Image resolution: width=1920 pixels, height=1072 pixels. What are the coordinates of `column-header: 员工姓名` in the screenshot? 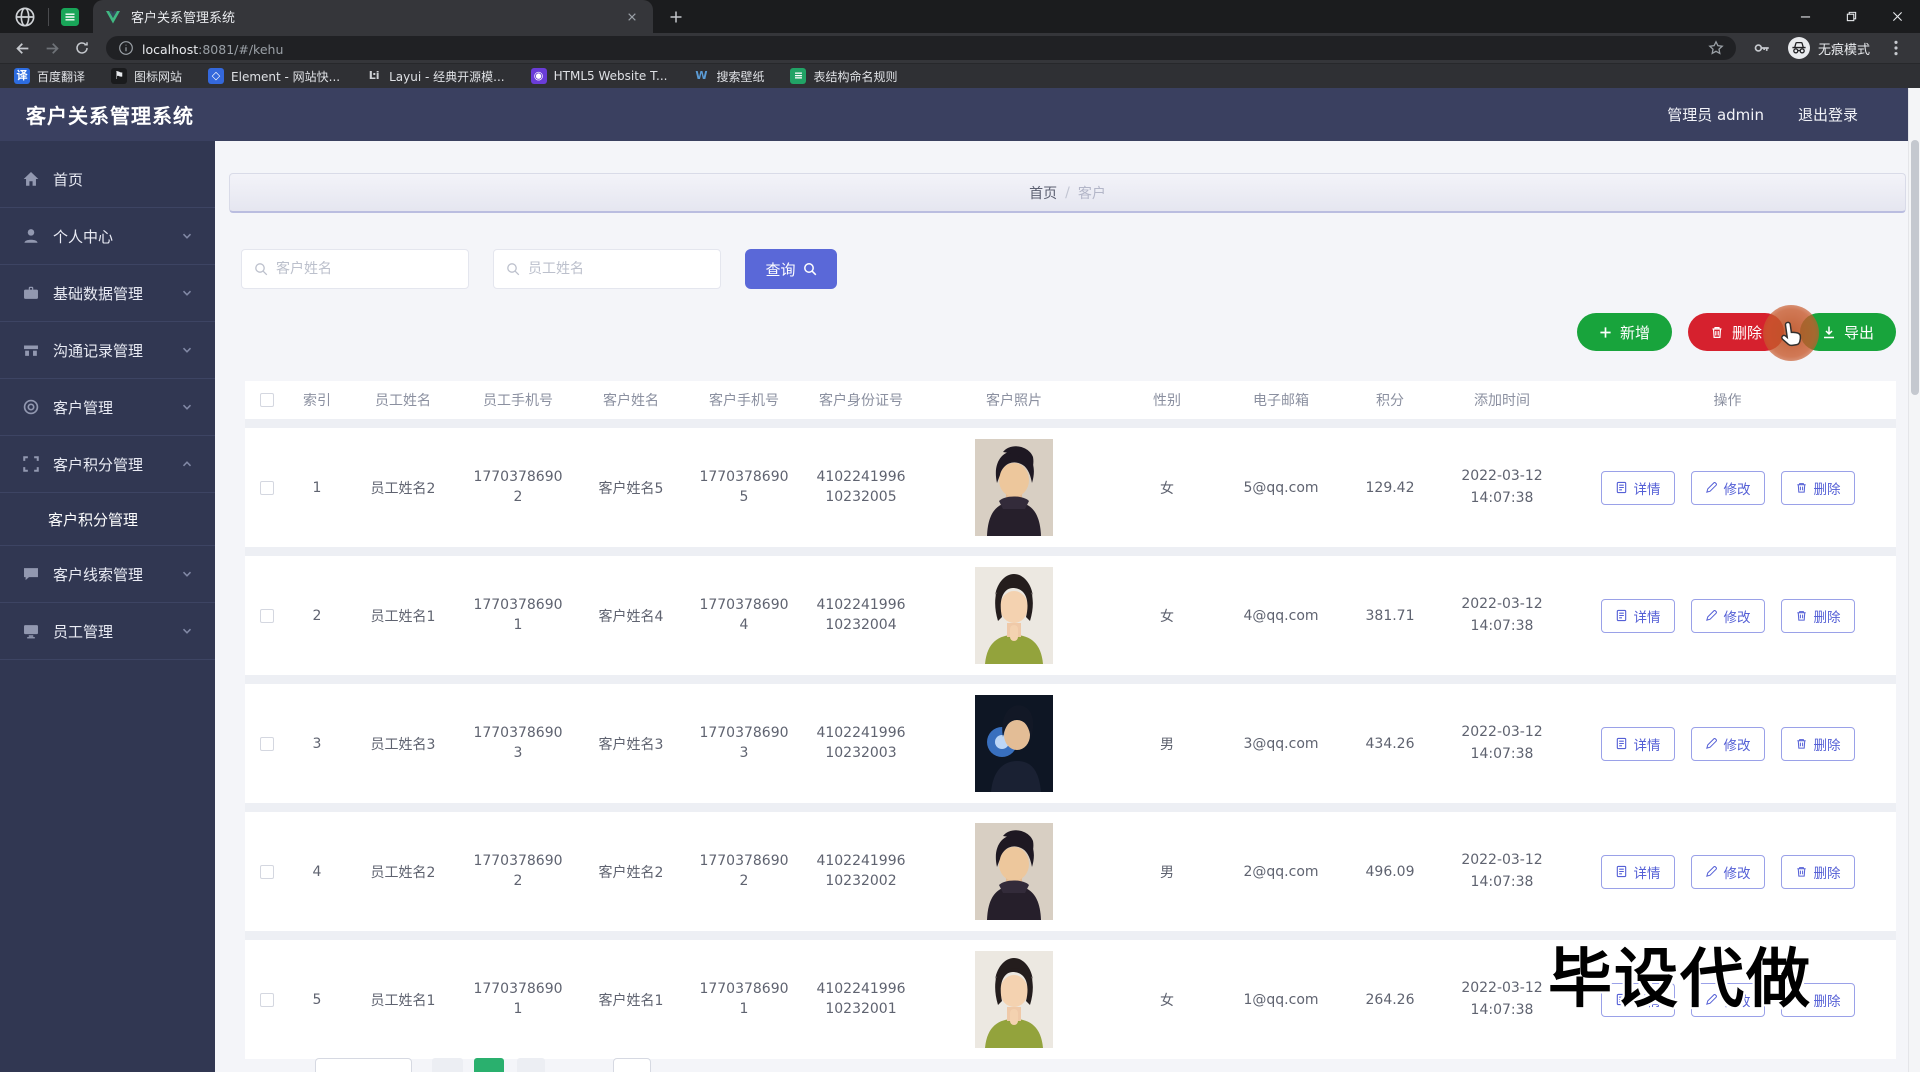 It's located at (403, 401).